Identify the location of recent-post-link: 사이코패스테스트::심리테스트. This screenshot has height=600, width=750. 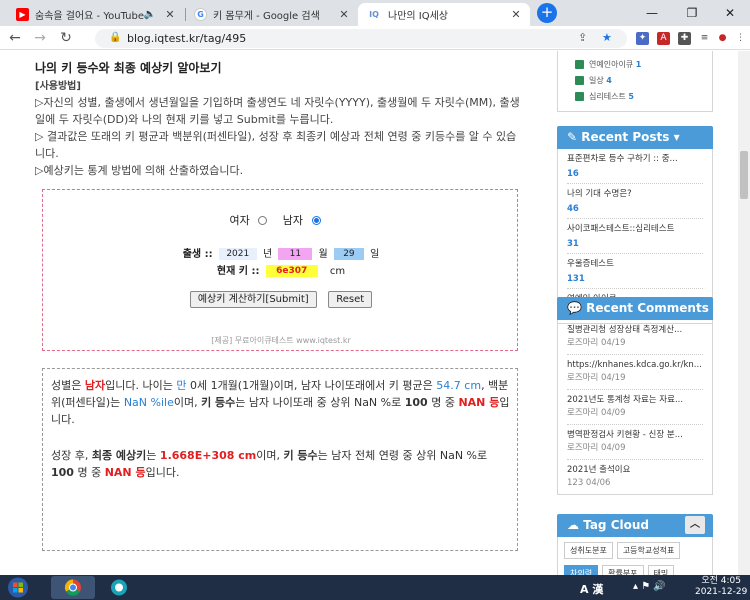
(635, 227).